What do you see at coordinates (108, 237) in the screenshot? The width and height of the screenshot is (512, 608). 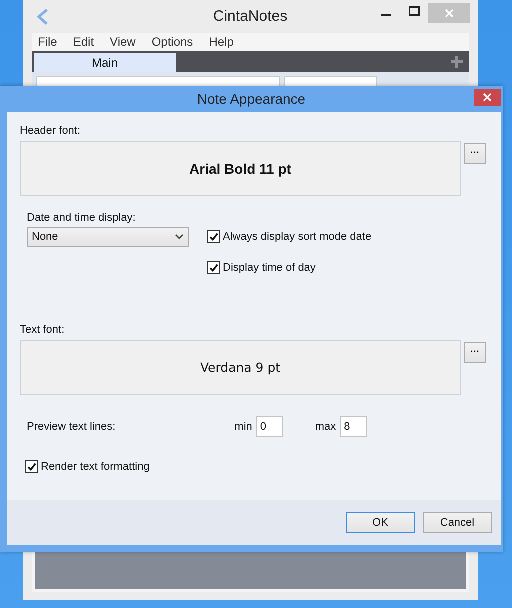 I see `date-time-dropdown: None` at bounding box center [108, 237].